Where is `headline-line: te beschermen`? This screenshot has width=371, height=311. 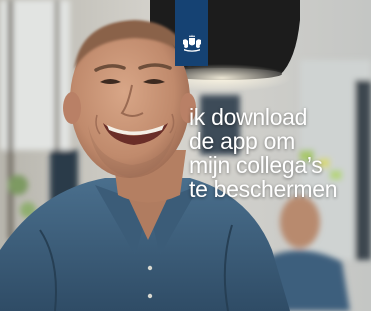
headline-line: te beschermen is located at coordinates (263, 189).